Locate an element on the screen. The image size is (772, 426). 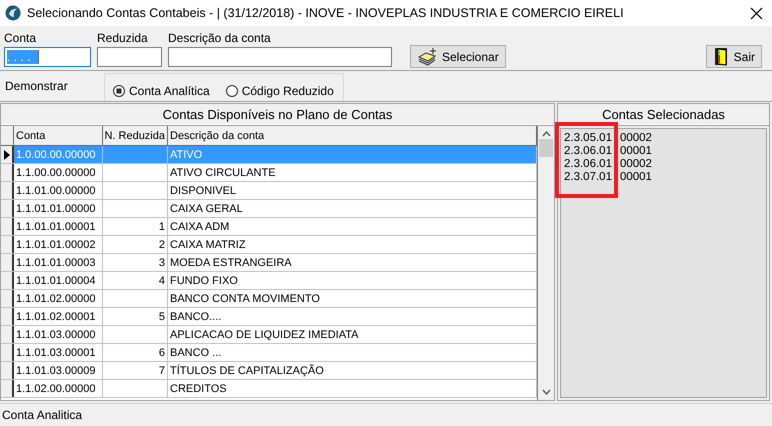
table-row: 1.1.01.01.00001 1 CAIXA ADM is located at coordinates (269, 227).